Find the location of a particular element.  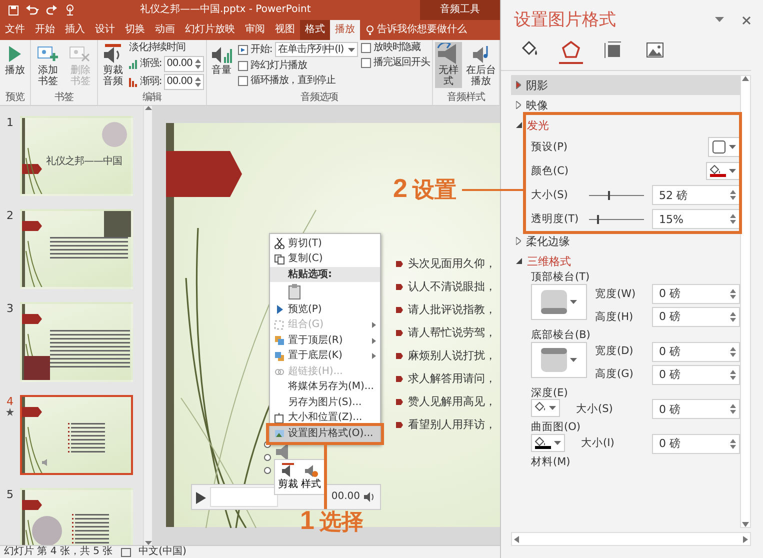

ribbon-button: 剪裁音频 is located at coordinates (113, 65).